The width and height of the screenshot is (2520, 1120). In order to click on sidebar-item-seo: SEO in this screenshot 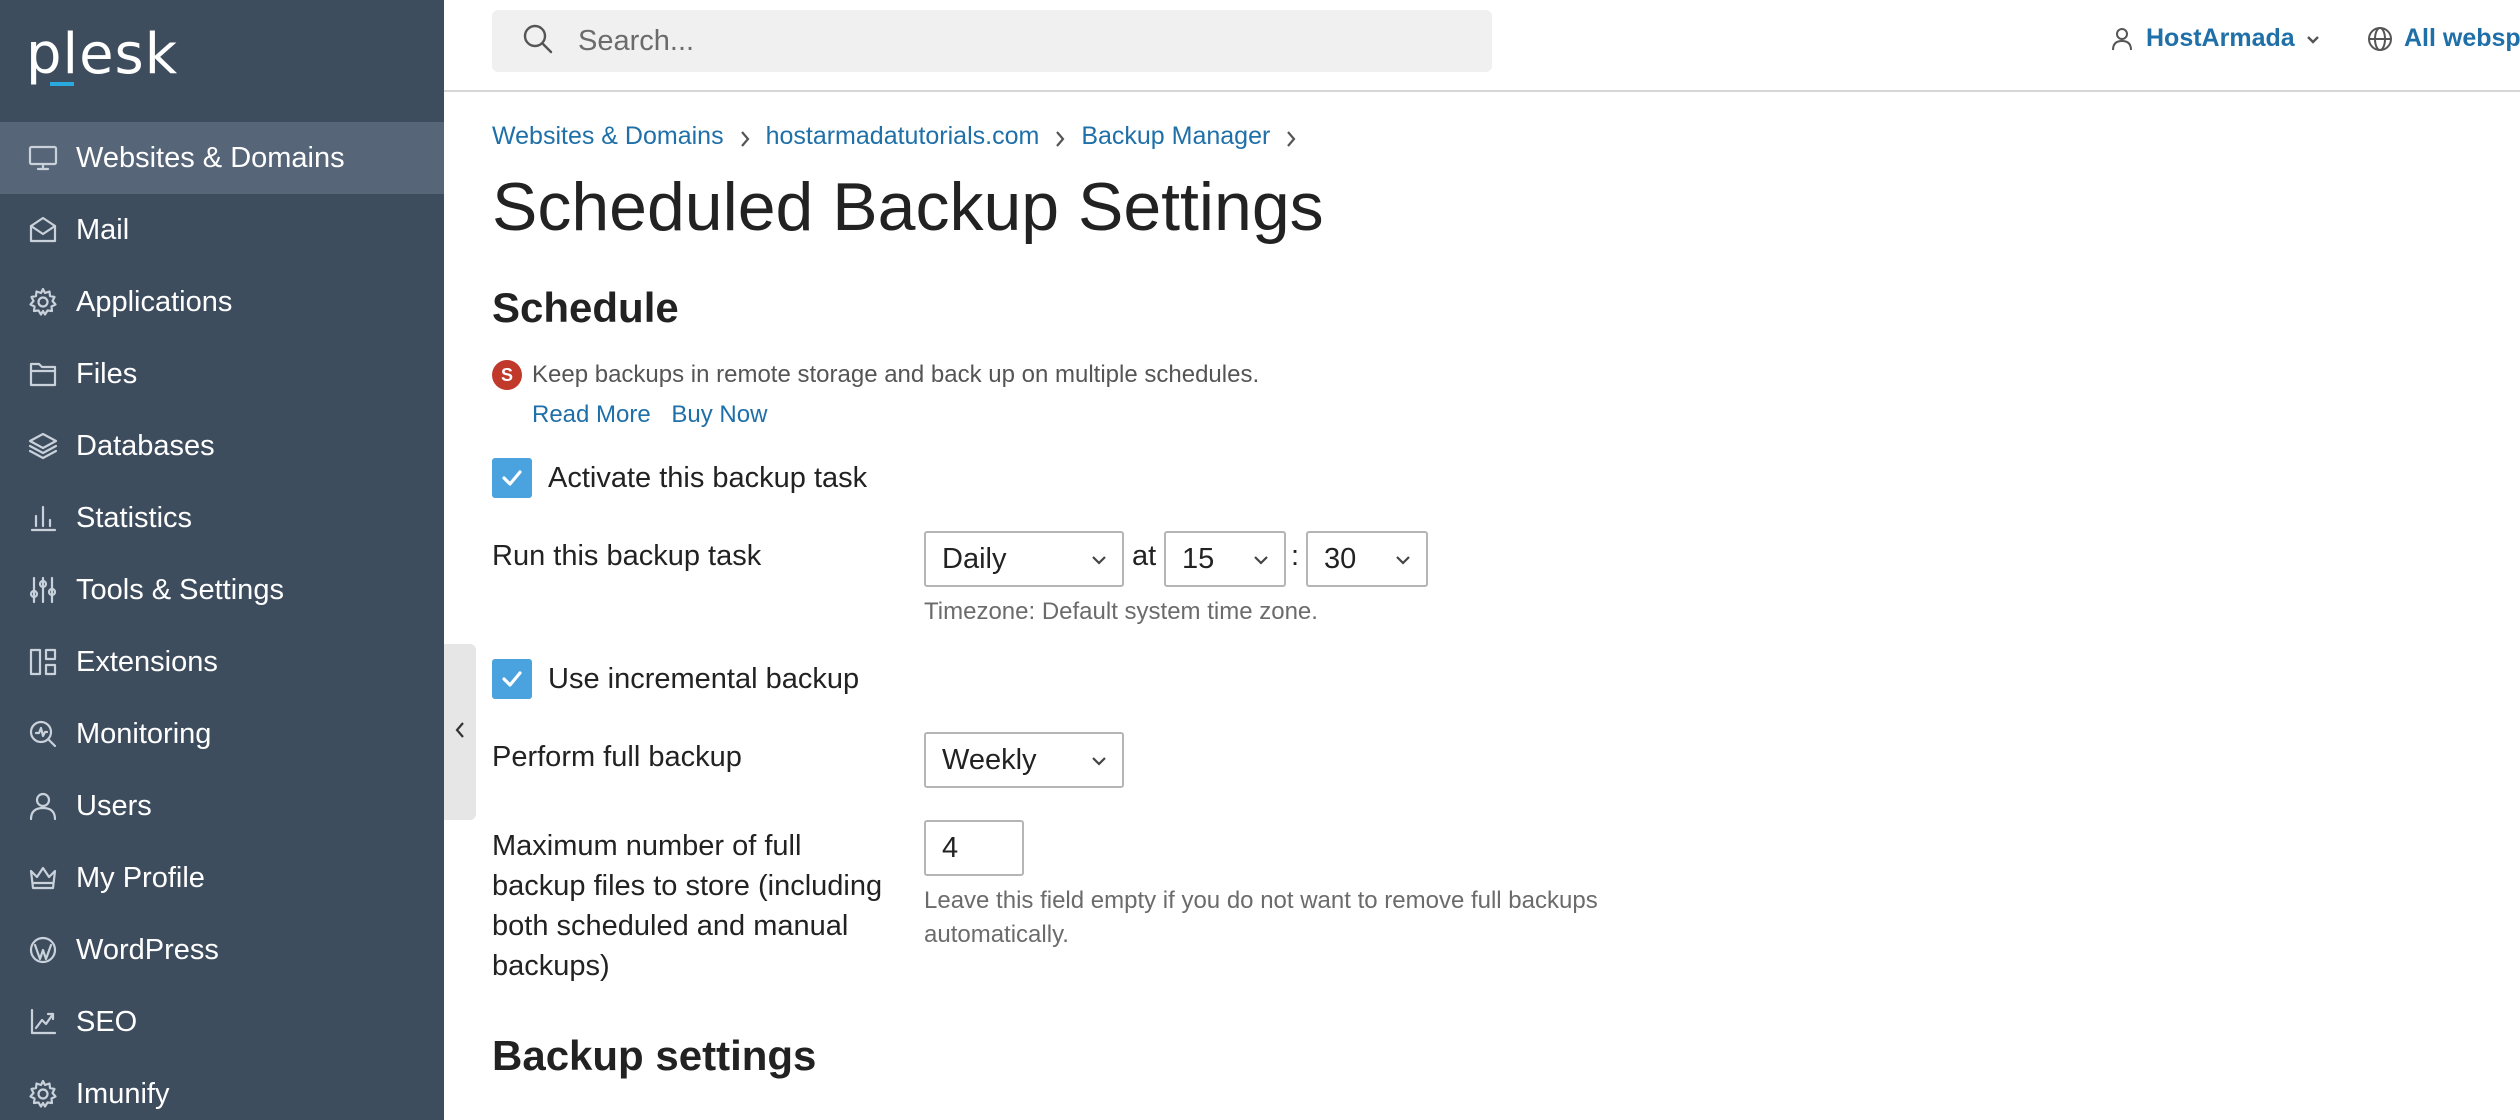, I will do `click(222, 1022)`.